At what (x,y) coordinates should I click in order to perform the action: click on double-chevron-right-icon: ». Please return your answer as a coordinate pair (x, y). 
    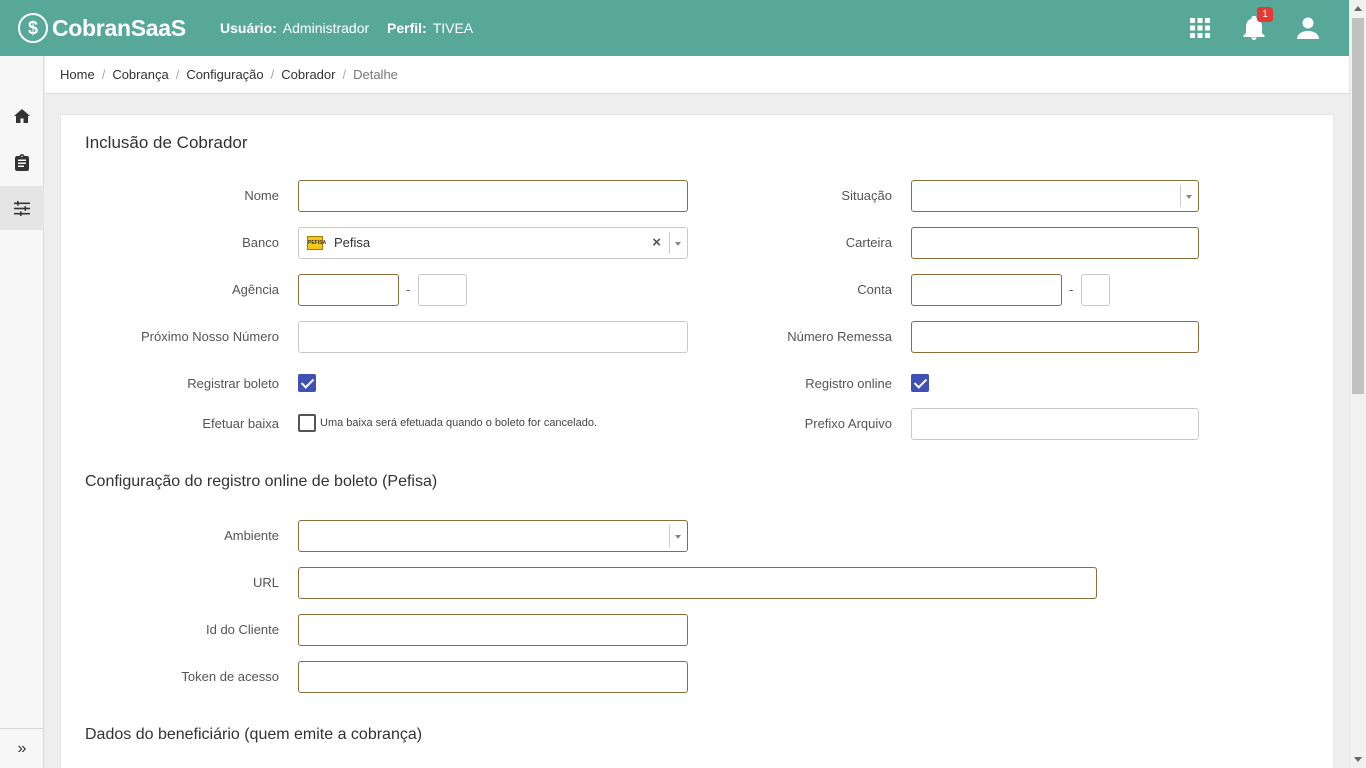
    Looking at the image, I should click on (22, 748).